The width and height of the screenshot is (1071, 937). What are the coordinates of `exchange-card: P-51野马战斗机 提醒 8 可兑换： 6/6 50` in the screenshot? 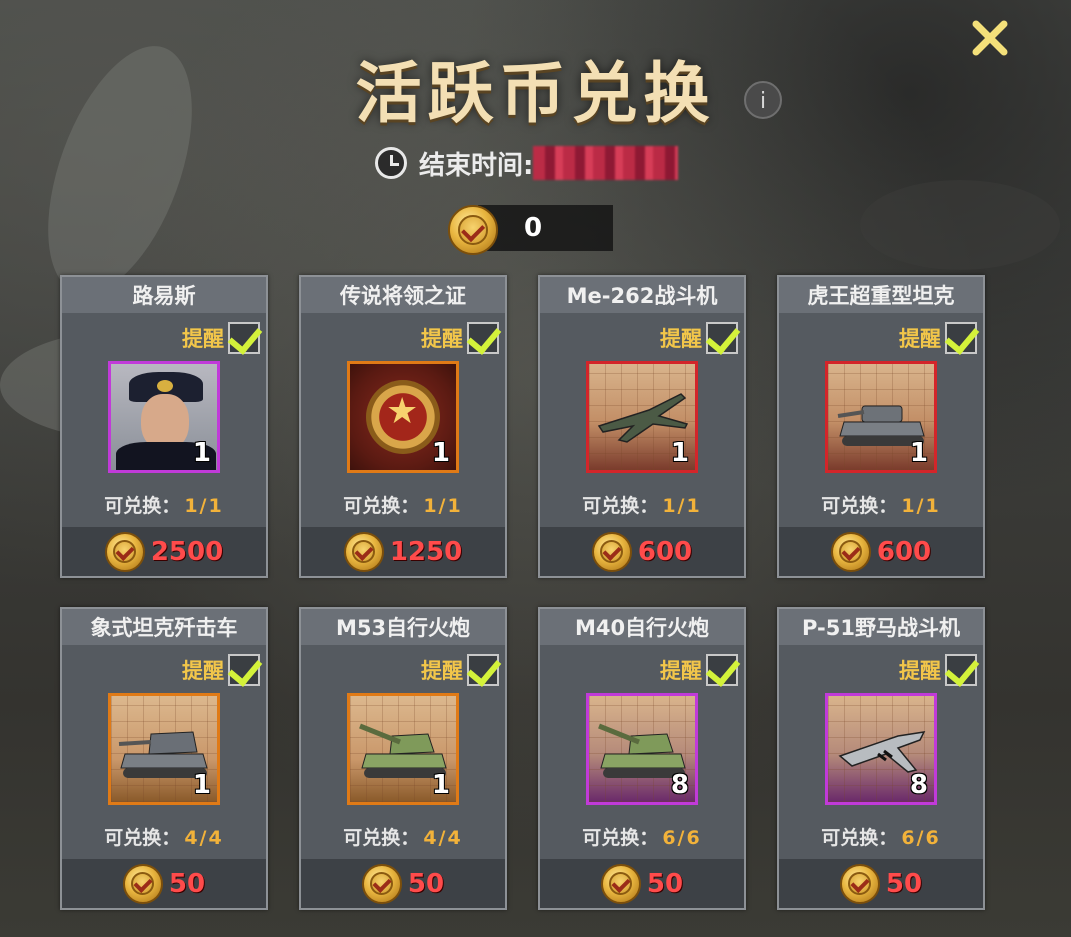 It's located at (881, 758).